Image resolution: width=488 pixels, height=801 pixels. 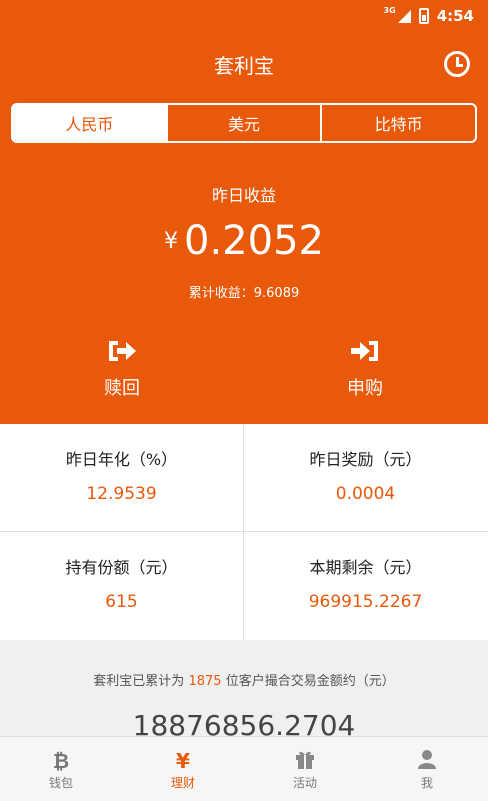 What do you see at coordinates (389, 10) in the screenshot?
I see `network-type: 3G` at bounding box center [389, 10].